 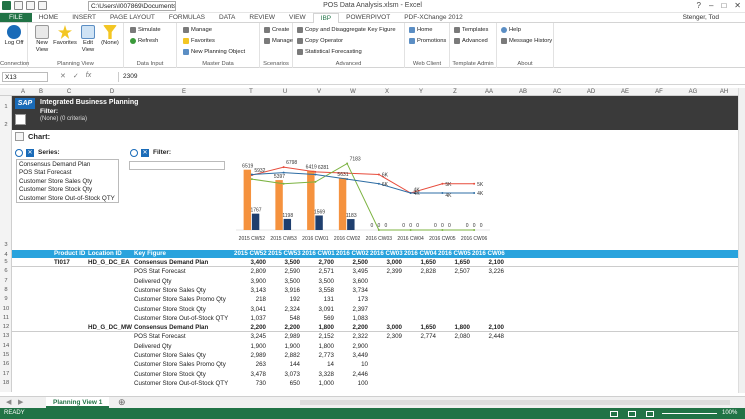 What do you see at coordinates (284, 271) in the screenshot?
I see `value-cell: 2,590` at bounding box center [284, 271].